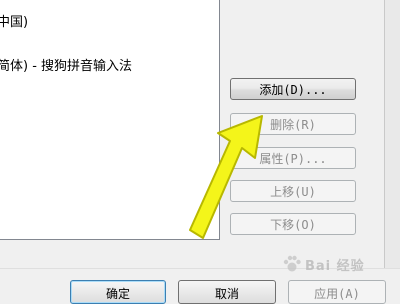  I want to click on dialog-frame-edge, so click(392, 134).